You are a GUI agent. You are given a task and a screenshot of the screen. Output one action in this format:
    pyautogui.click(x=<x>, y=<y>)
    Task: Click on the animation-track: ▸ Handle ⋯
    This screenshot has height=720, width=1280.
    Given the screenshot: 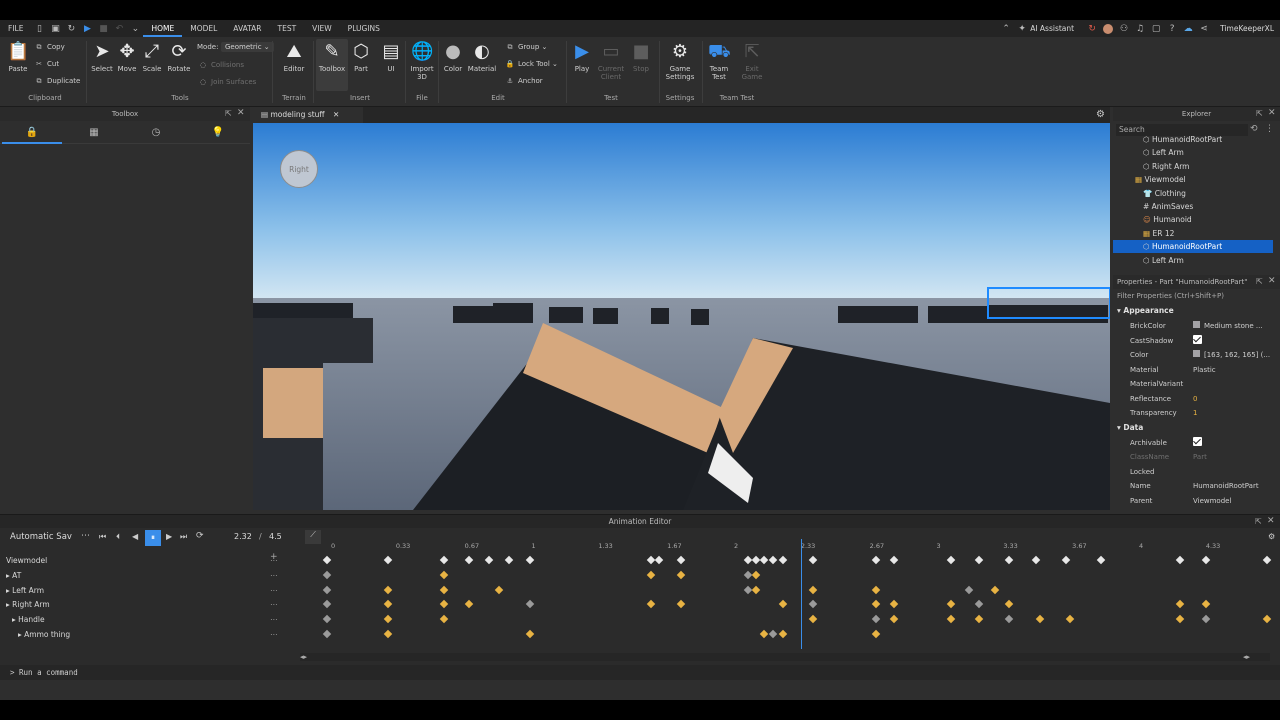 What is the action you would take?
    pyautogui.click(x=144, y=619)
    